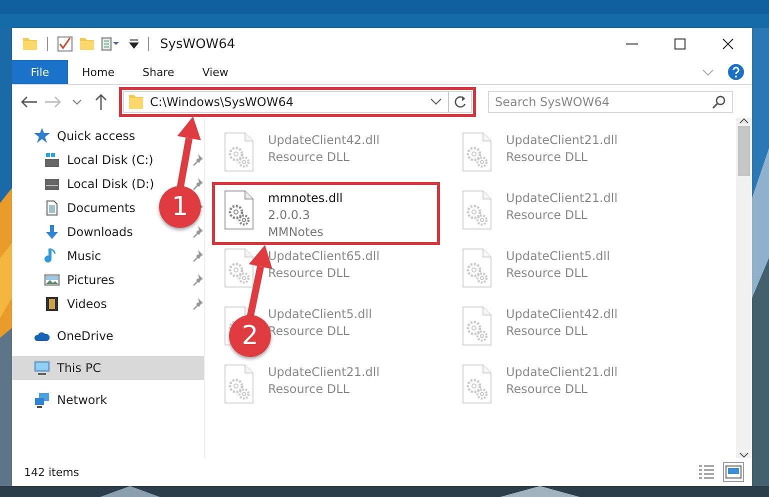 This screenshot has width=769, height=497. What do you see at coordinates (86, 184) in the screenshot?
I see `sidebar-item: Local Disk (D:)` at bounding box center [86, 184].